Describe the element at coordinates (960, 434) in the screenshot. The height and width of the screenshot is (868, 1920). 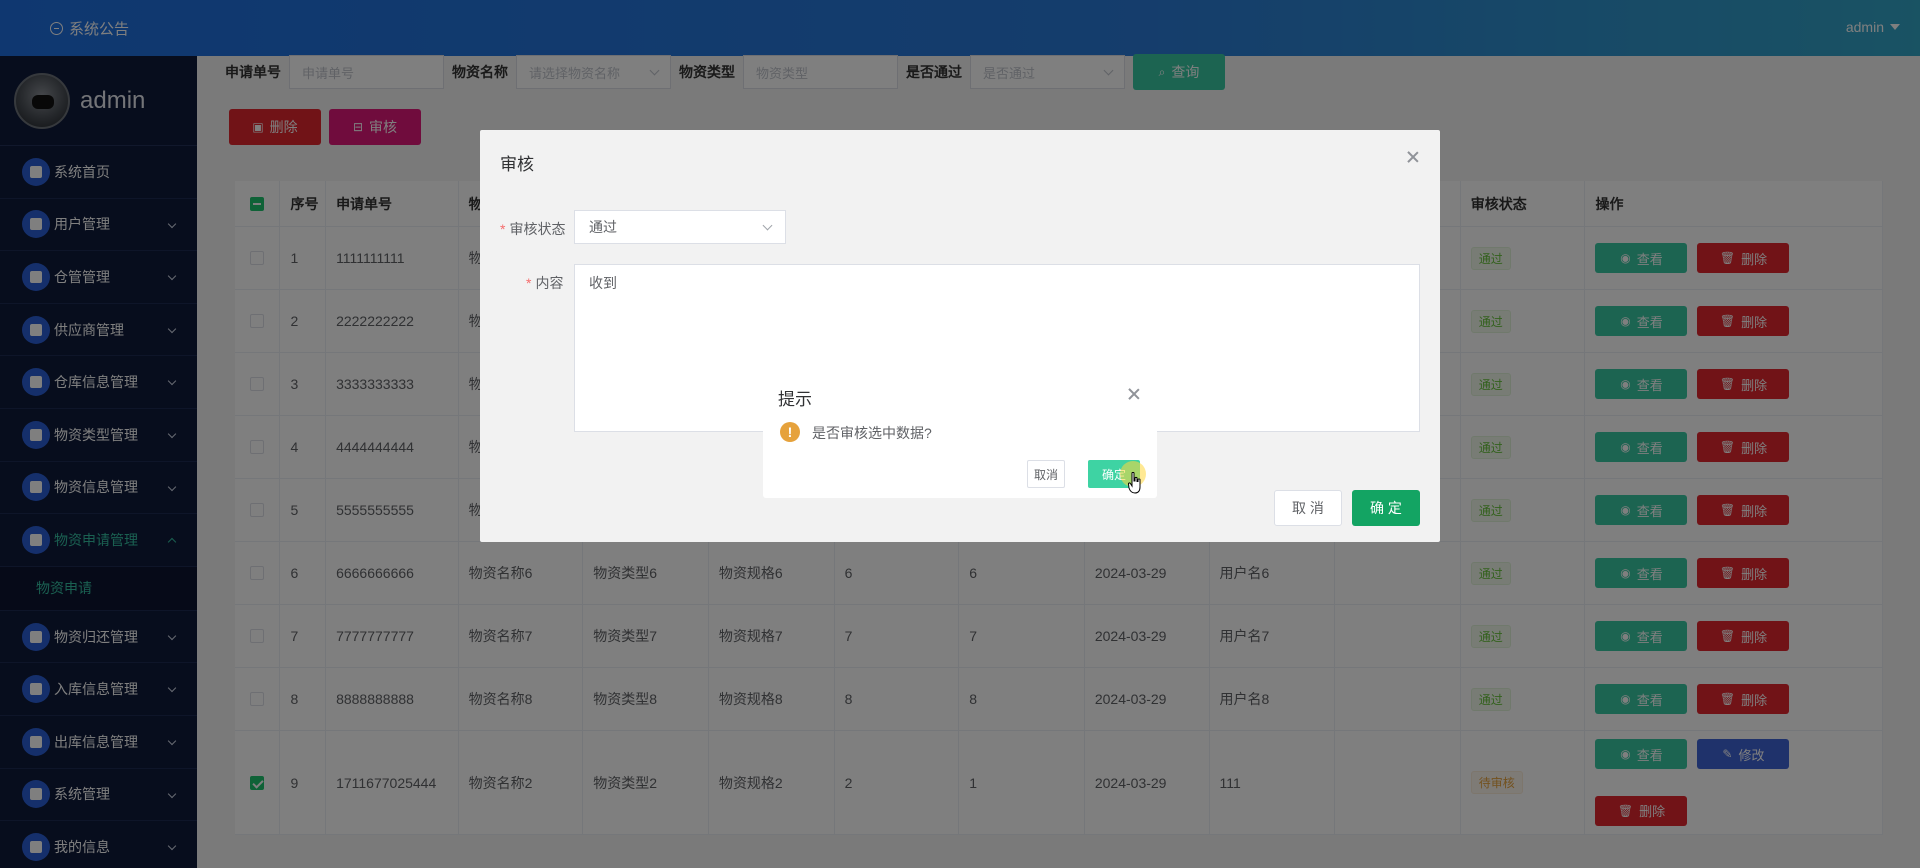
I see `confirm-message-box: 提示 ! 是否审核选中数据? 取消 确定` at that location.